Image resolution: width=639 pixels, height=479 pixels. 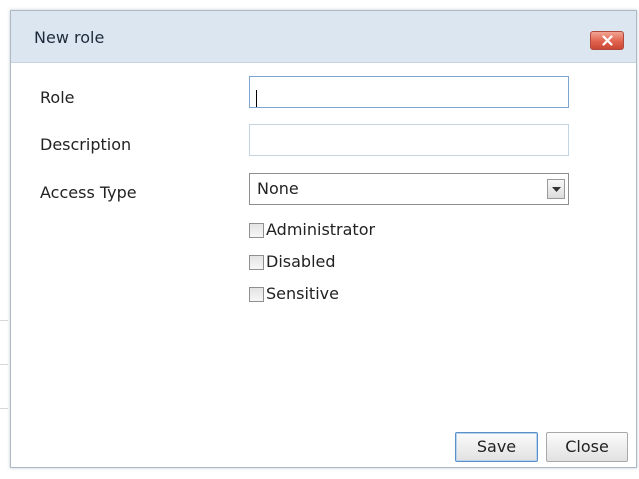 I want to click on chevron-down-icon, so click(x=556, y=189).